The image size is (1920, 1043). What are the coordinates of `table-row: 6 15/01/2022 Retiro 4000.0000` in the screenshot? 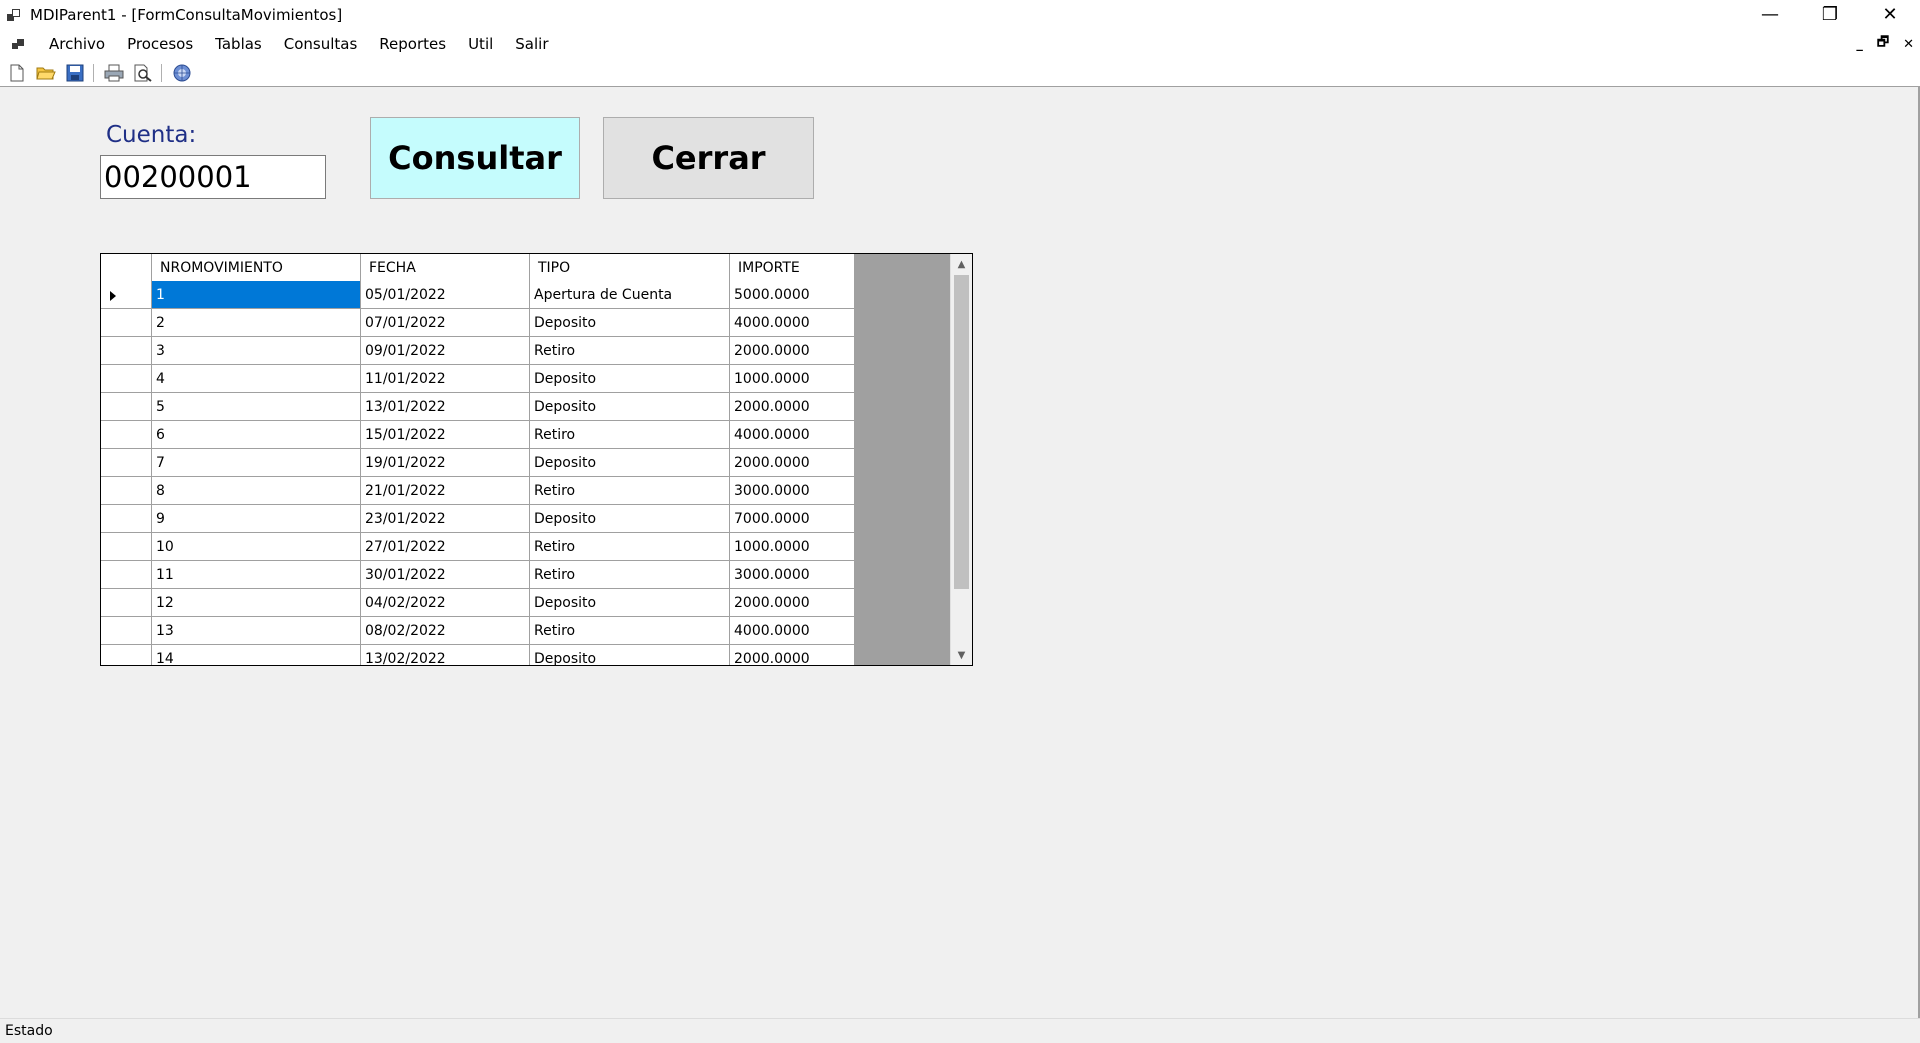 It's located at (478, 435).